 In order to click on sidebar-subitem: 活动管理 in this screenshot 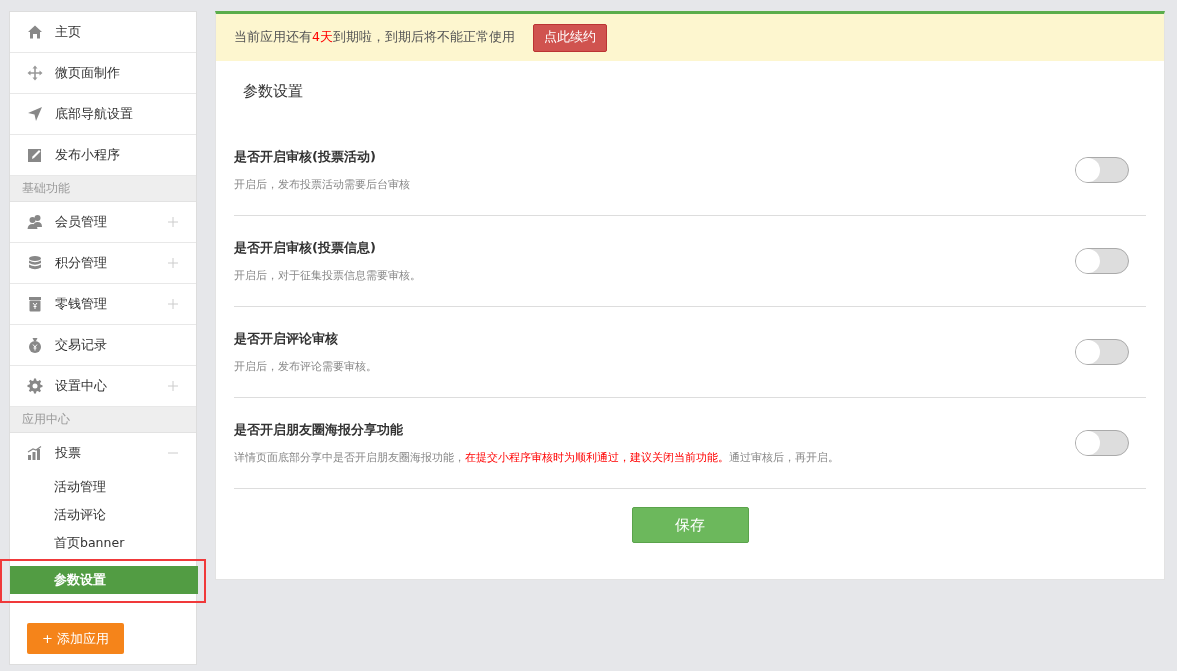, I will do `click(103, 487)`.